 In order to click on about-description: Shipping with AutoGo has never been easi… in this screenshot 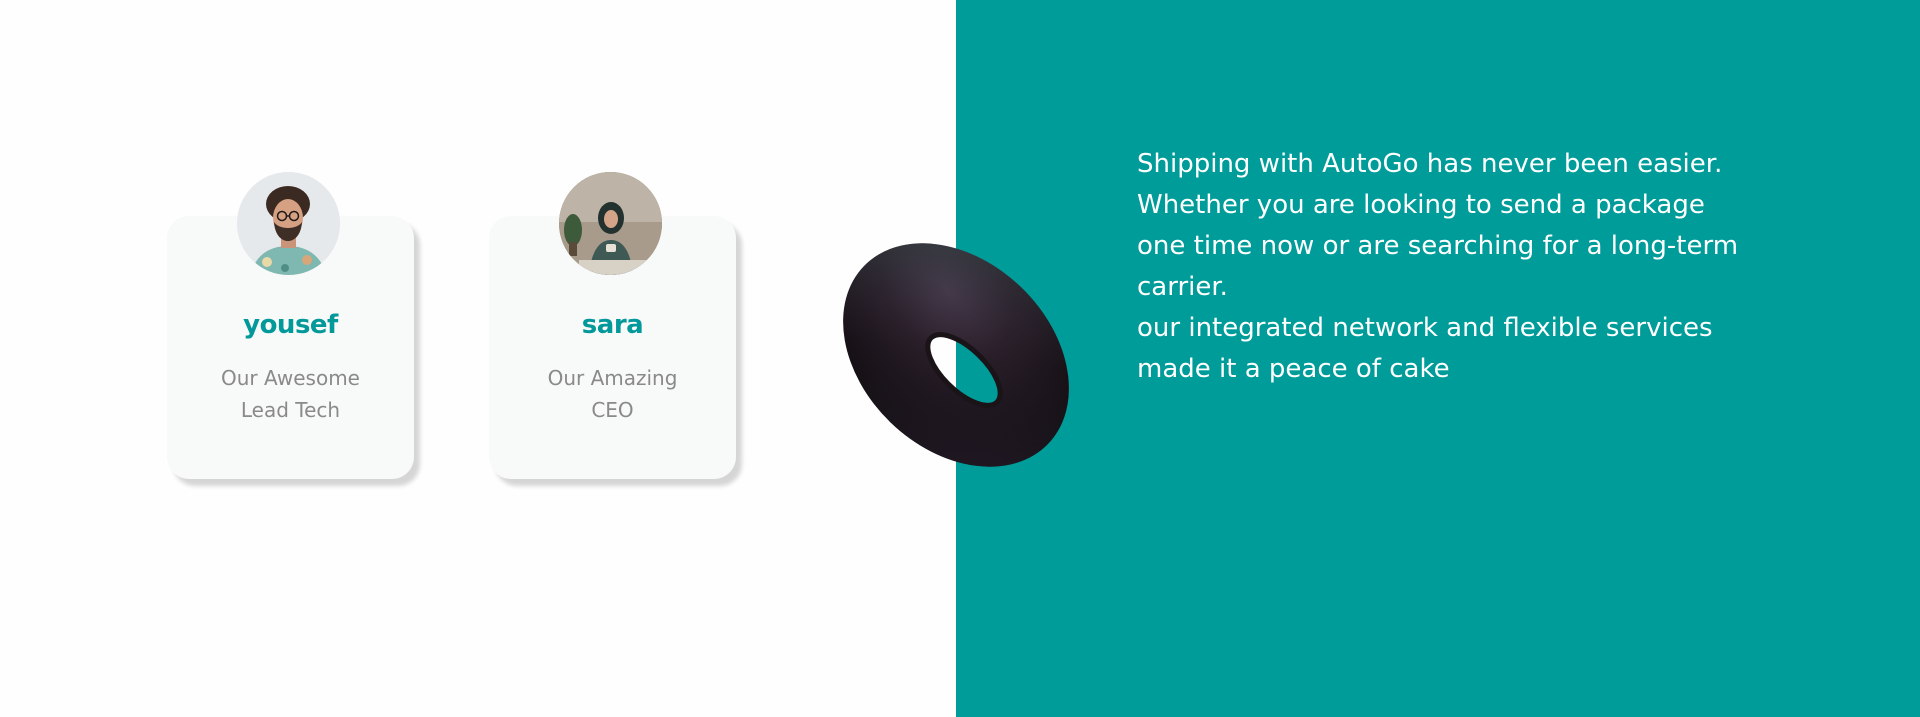, I will do `click(1438, 266)`.